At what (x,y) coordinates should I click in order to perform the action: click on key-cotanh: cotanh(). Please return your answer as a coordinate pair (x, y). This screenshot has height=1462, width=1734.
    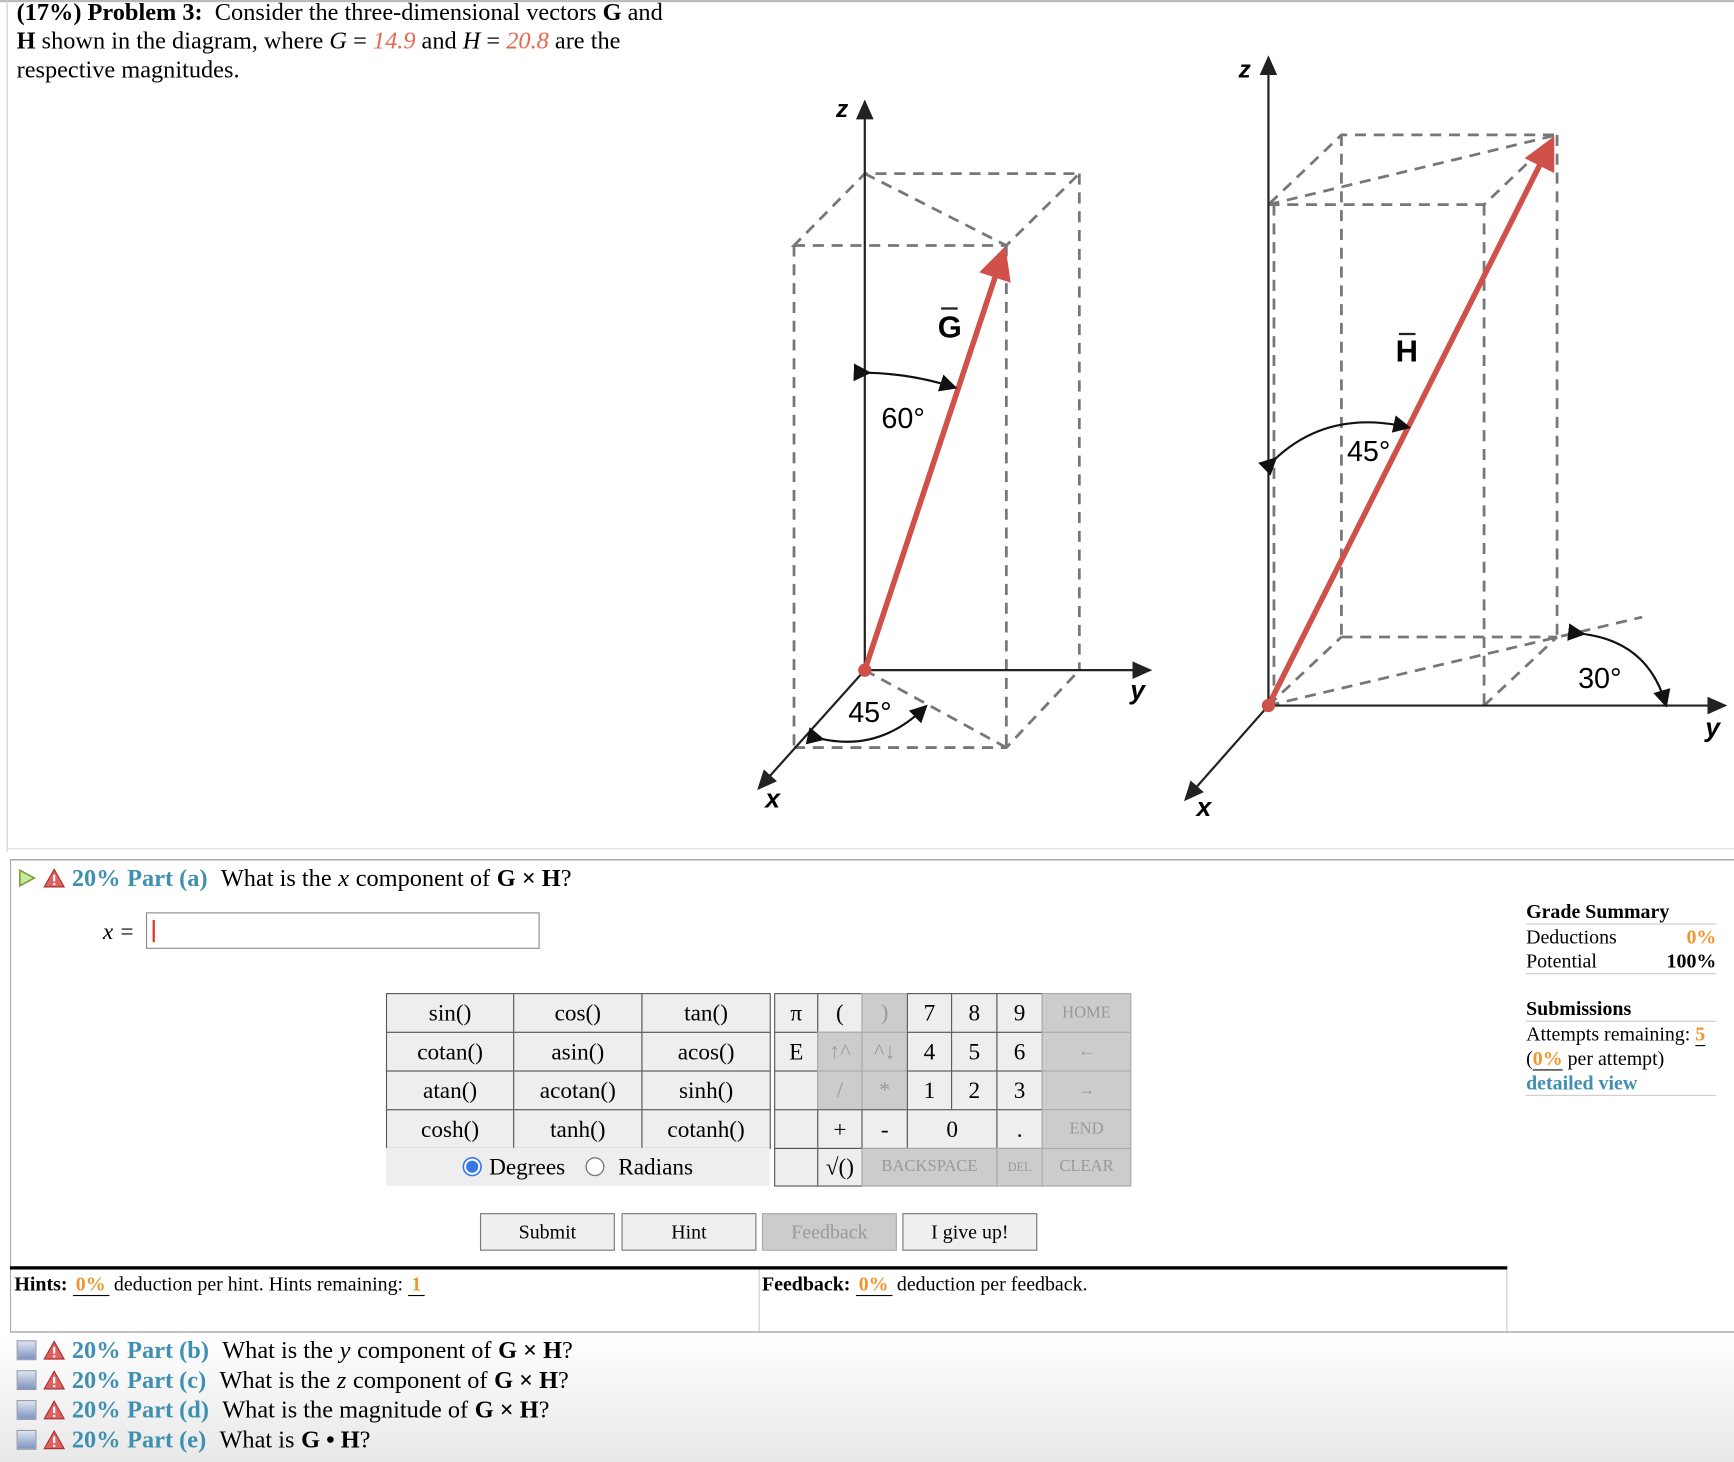
    Looking at the image, I should click on (706, 1129).